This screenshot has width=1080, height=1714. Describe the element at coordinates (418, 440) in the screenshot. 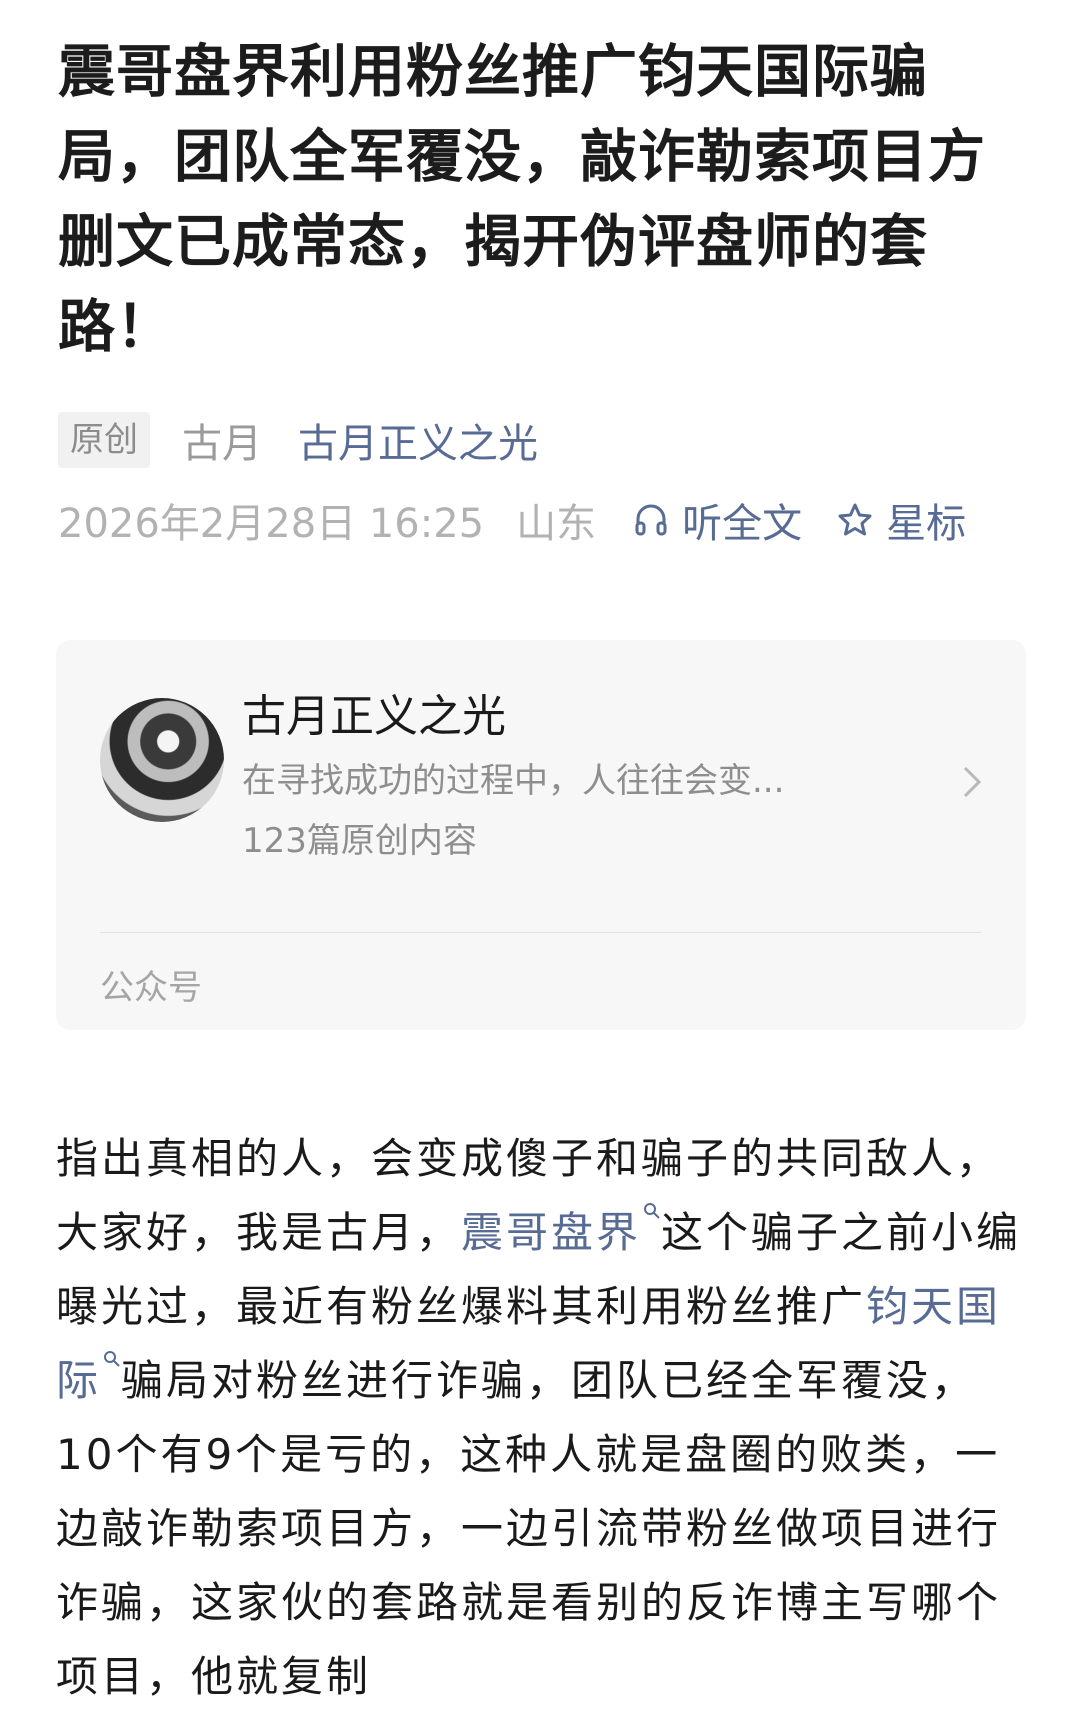

I see `account-link: 古月正义之光` at that location.